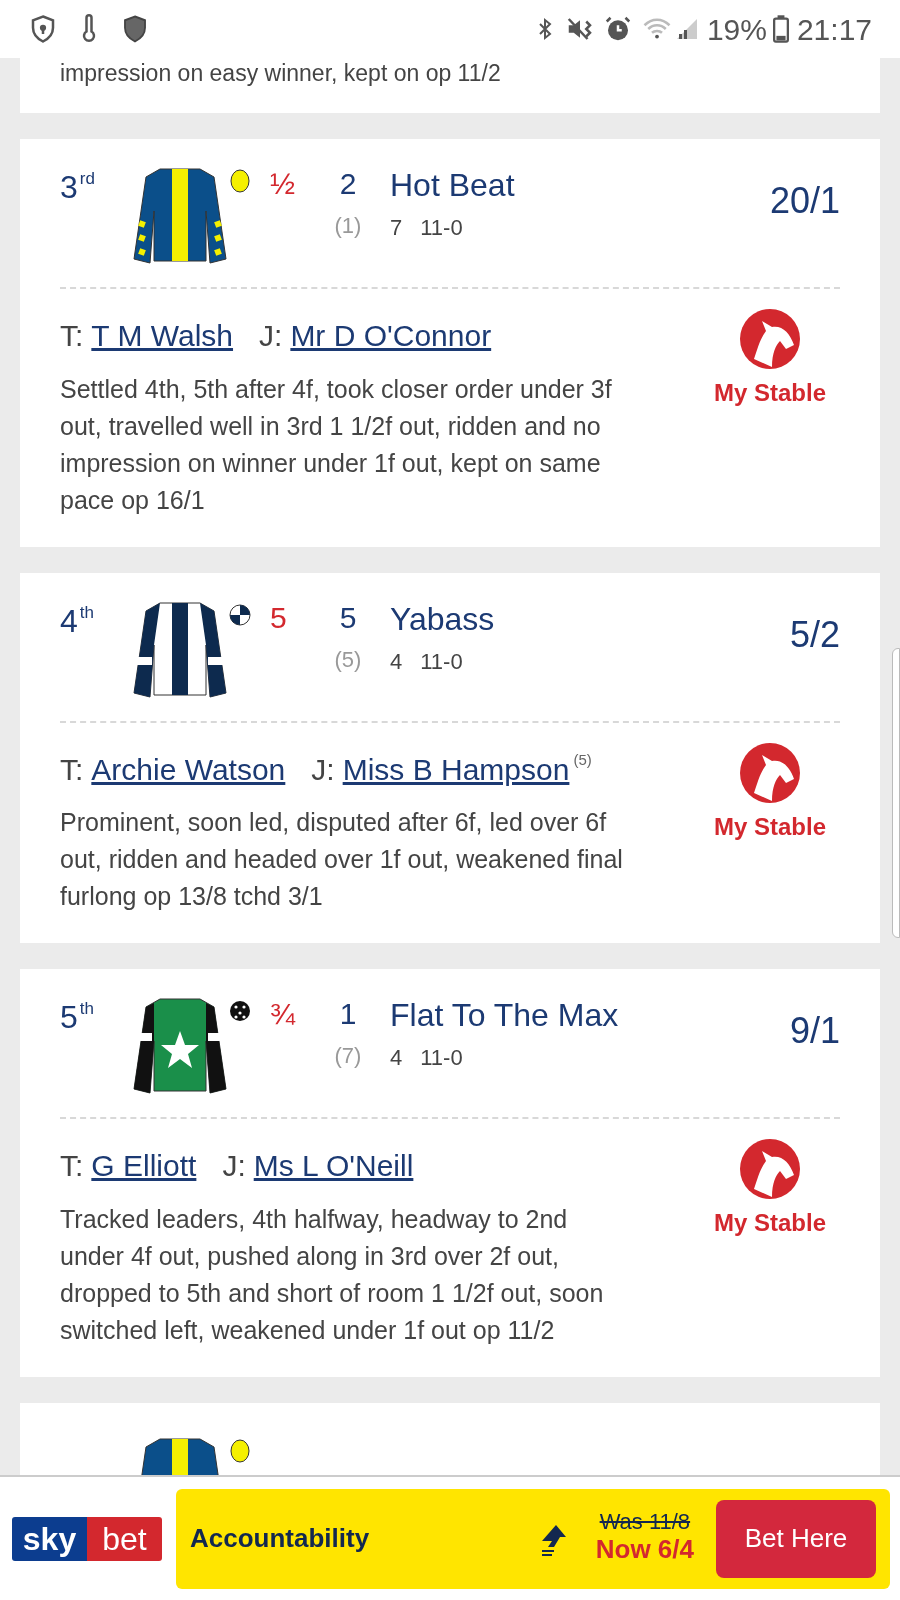 This screenshot has width=900, height=1600. Describe the element at coordinates (281, 73) in the screenshot. I see `race-comment: impression on easy winner, kept on op 11/2` at that location.